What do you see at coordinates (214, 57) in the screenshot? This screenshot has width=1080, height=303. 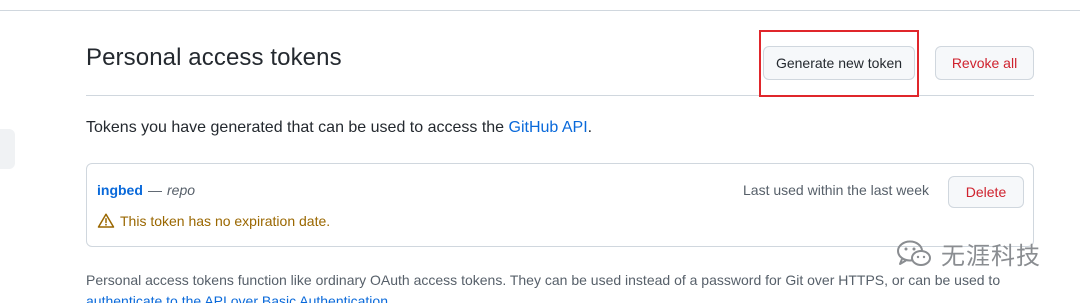 I see `page-title: Personal access tokens` at bounding box center [214, 57].